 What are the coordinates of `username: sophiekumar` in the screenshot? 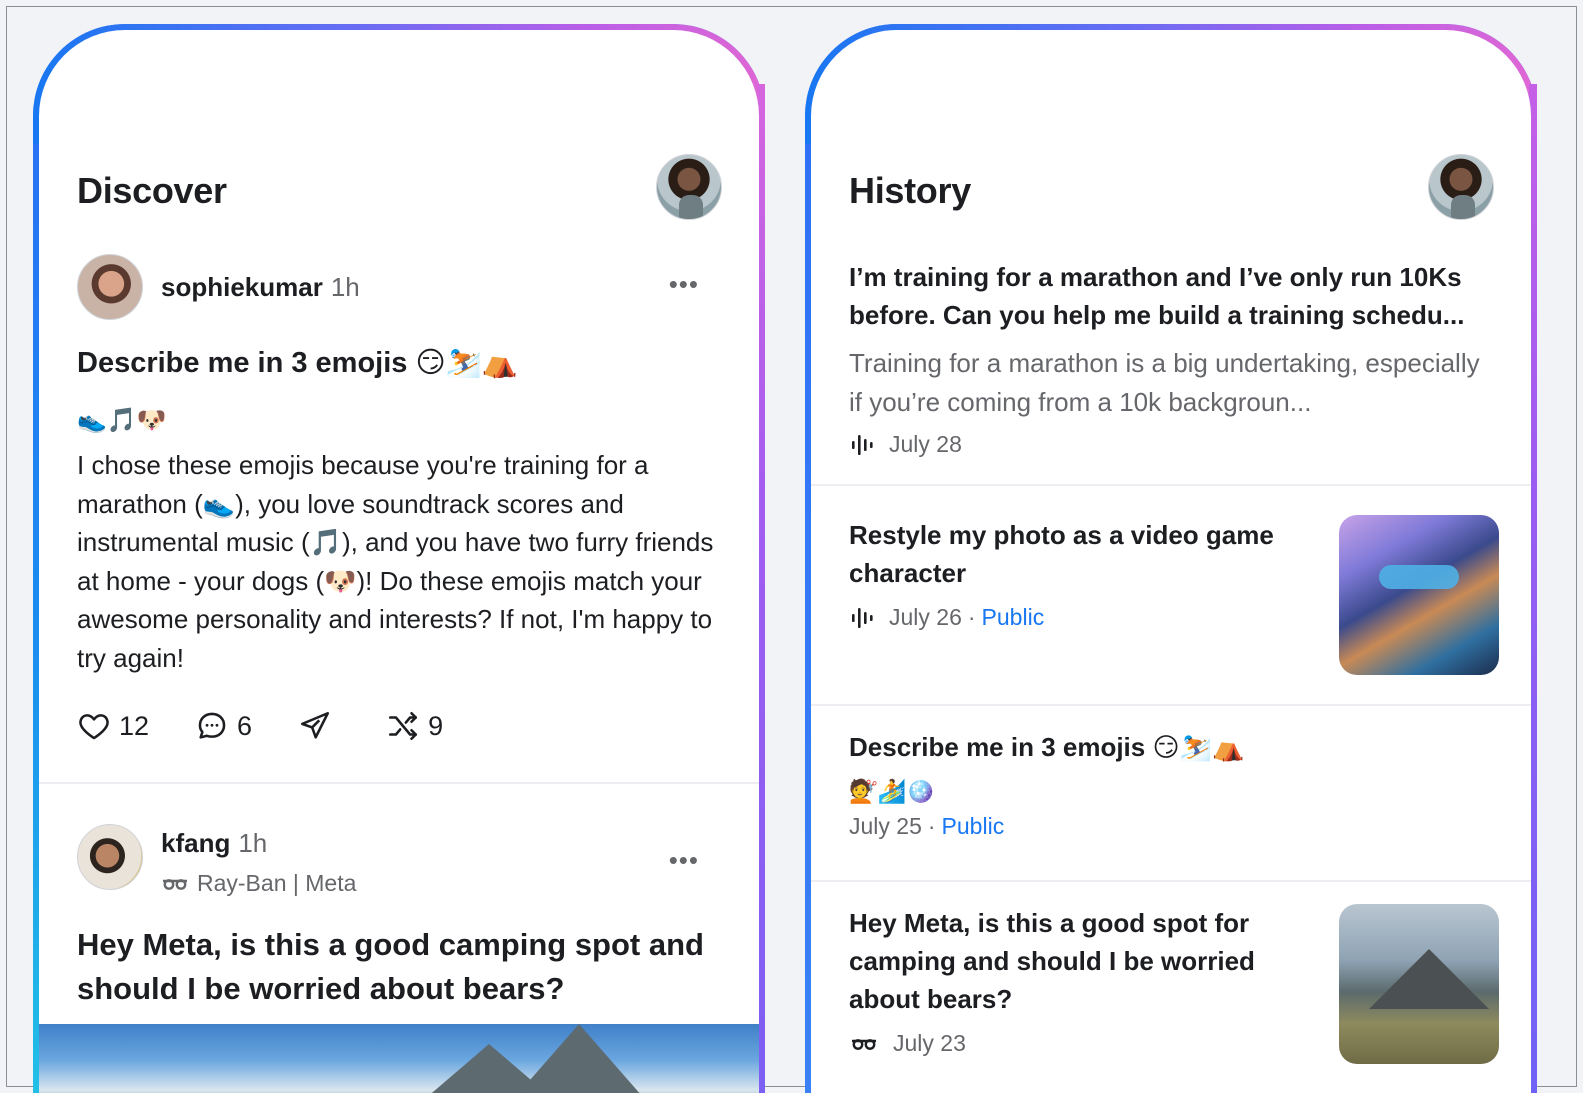 It's located at (242, 287).